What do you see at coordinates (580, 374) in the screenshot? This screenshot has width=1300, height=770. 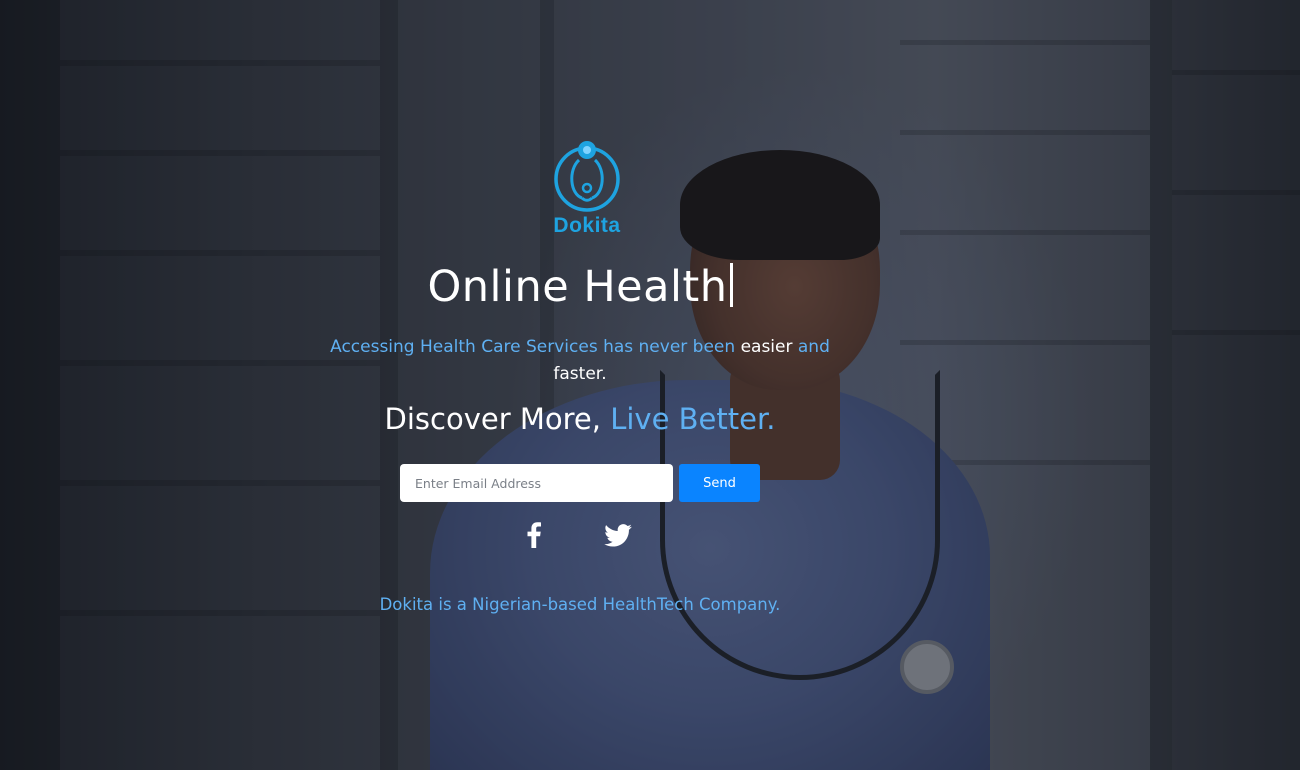 I see `tagline-highlight-faster: faster.` at bounding box center [580, 374].